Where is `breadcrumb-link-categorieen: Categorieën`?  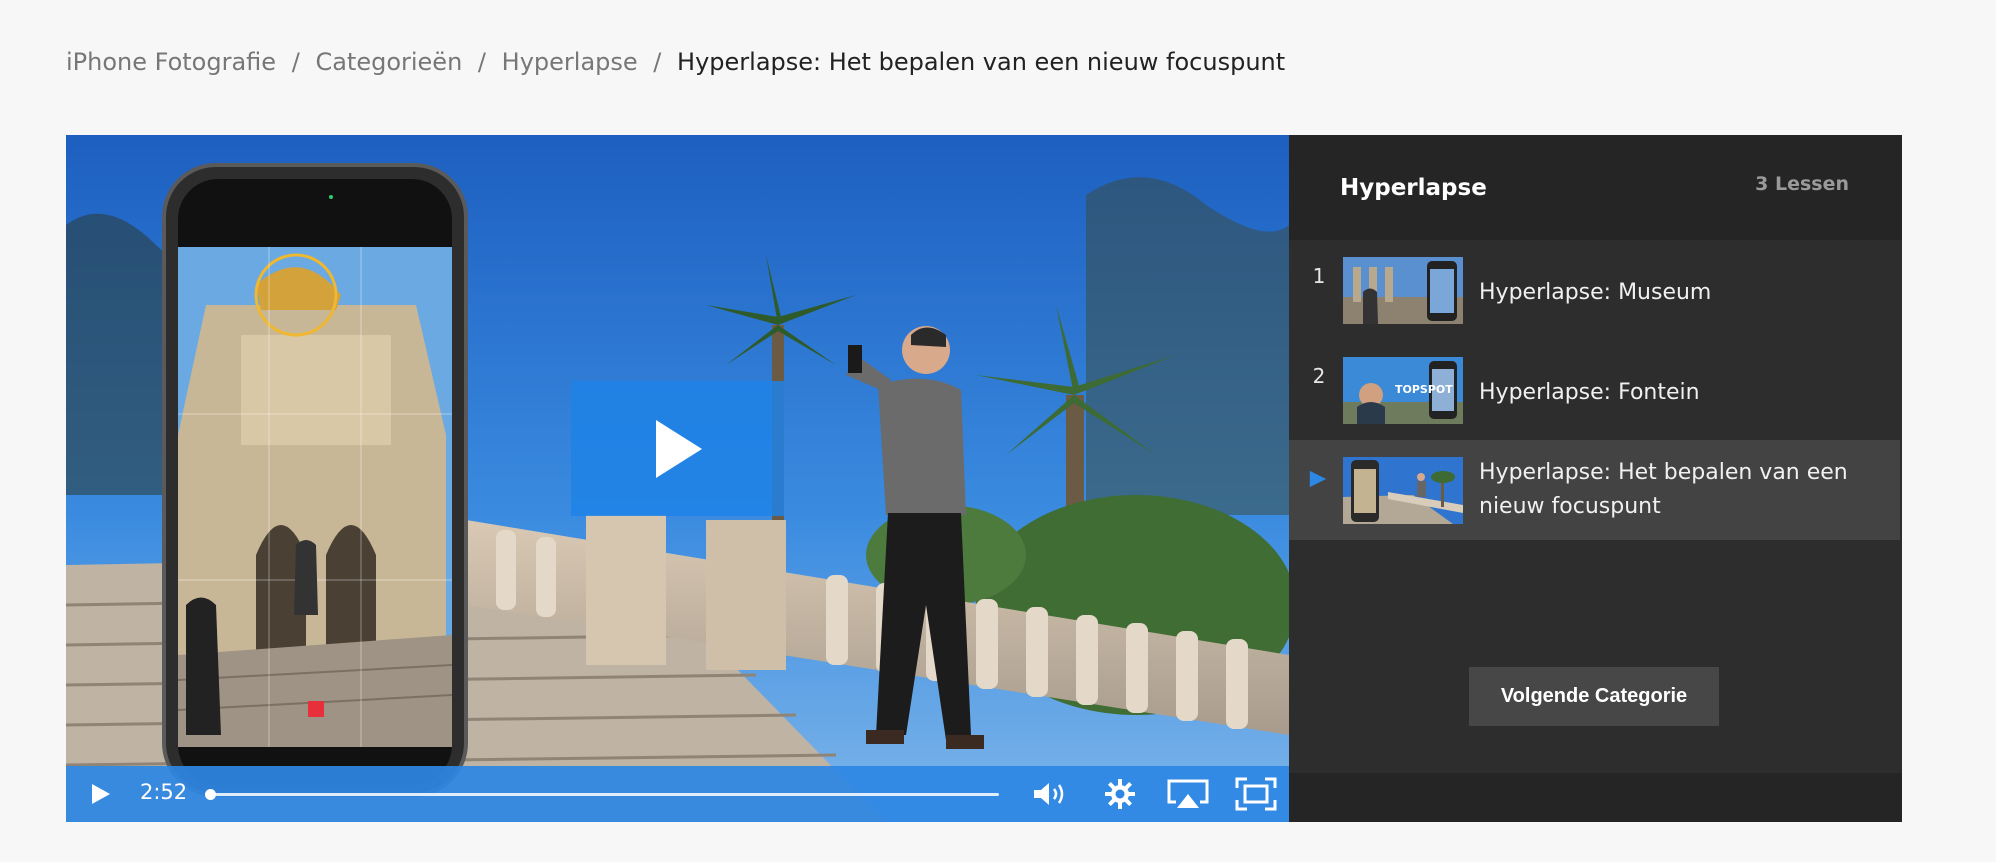 breadcrumb-link-categorieen: Categorieën is located at coordinates (388, 62).